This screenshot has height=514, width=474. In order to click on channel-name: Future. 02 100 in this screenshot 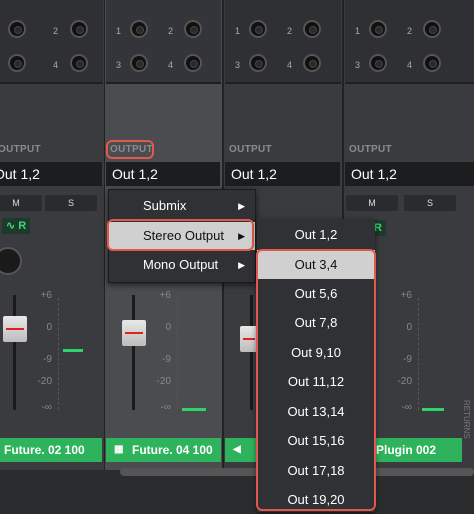, I will do `click(51, 450)`.